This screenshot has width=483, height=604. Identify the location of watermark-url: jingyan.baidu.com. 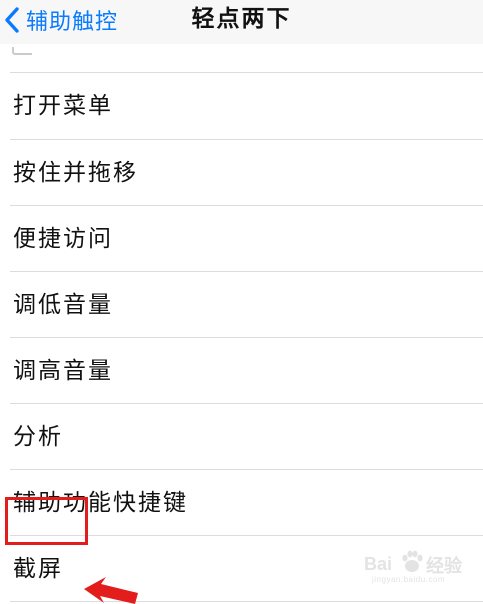
(408, 579).